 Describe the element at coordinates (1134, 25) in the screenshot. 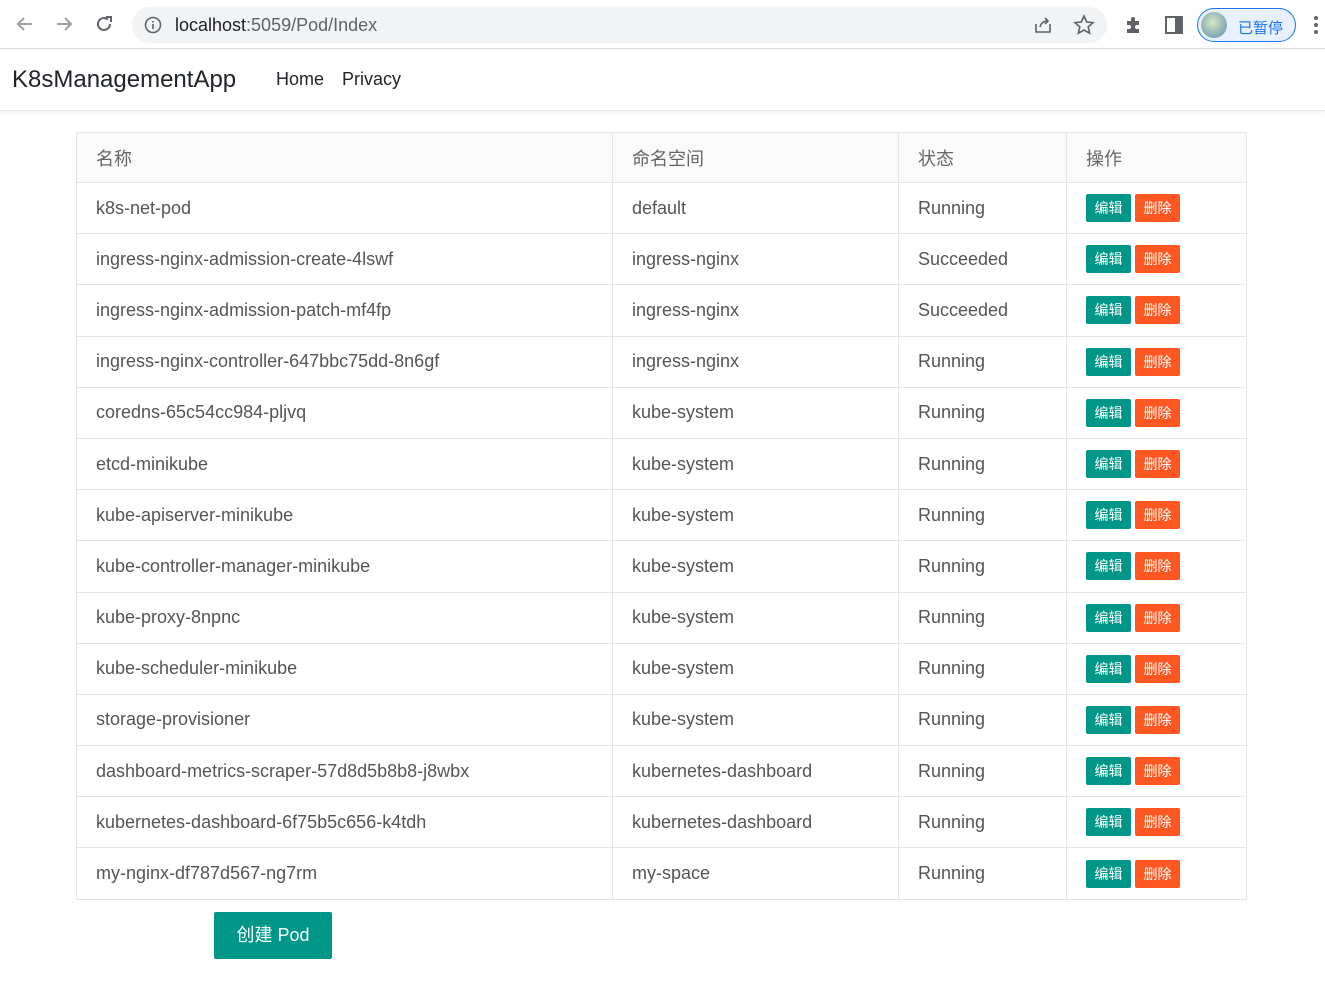

I see `extensions-puzzle-icon` at that location.